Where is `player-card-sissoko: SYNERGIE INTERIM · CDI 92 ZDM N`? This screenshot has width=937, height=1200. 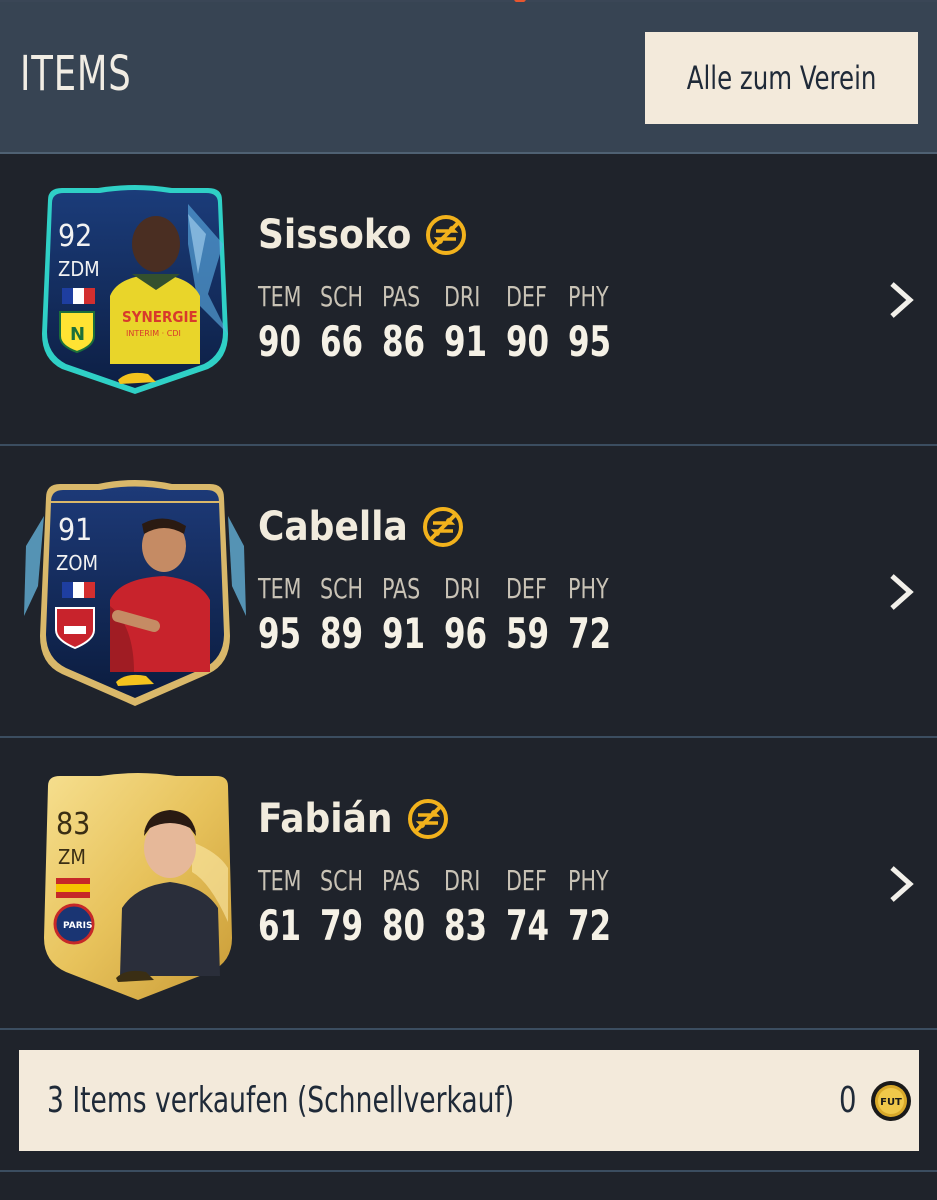 player-card-sissoko: SYNERGIE INTERIM · CDI 92 ZDM N is located at coordinates (135, 289).